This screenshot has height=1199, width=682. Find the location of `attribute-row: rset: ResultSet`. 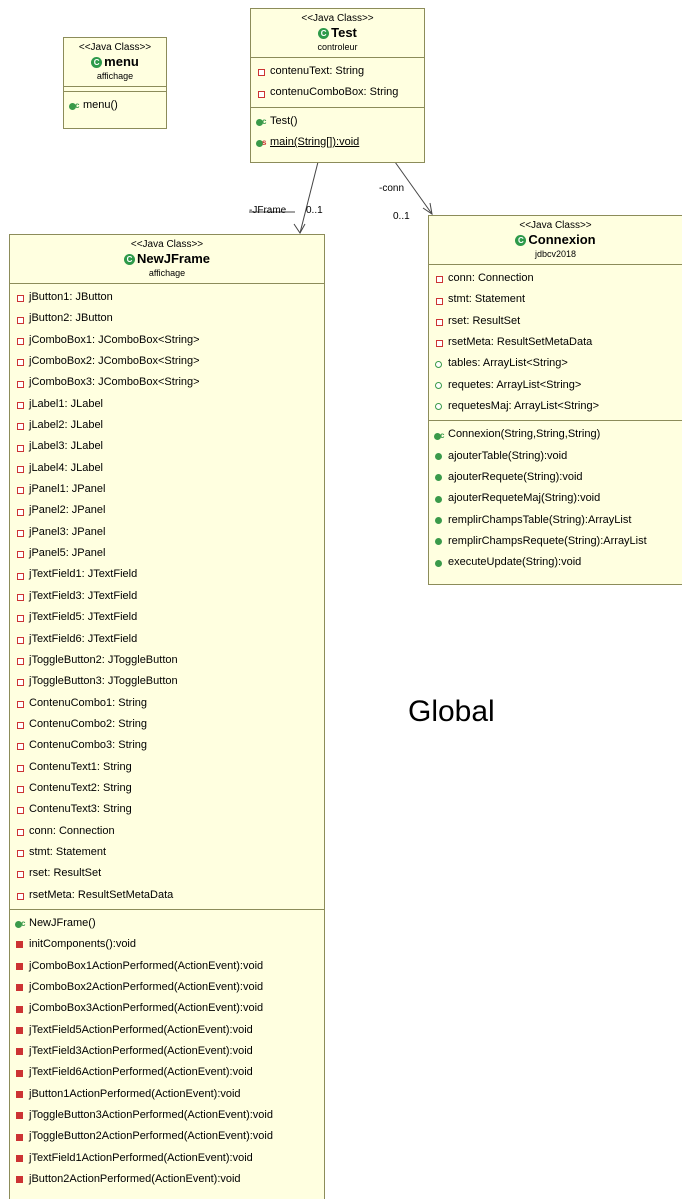

attribute-row: rset: ResultSet is located at coordinates (558, 321).